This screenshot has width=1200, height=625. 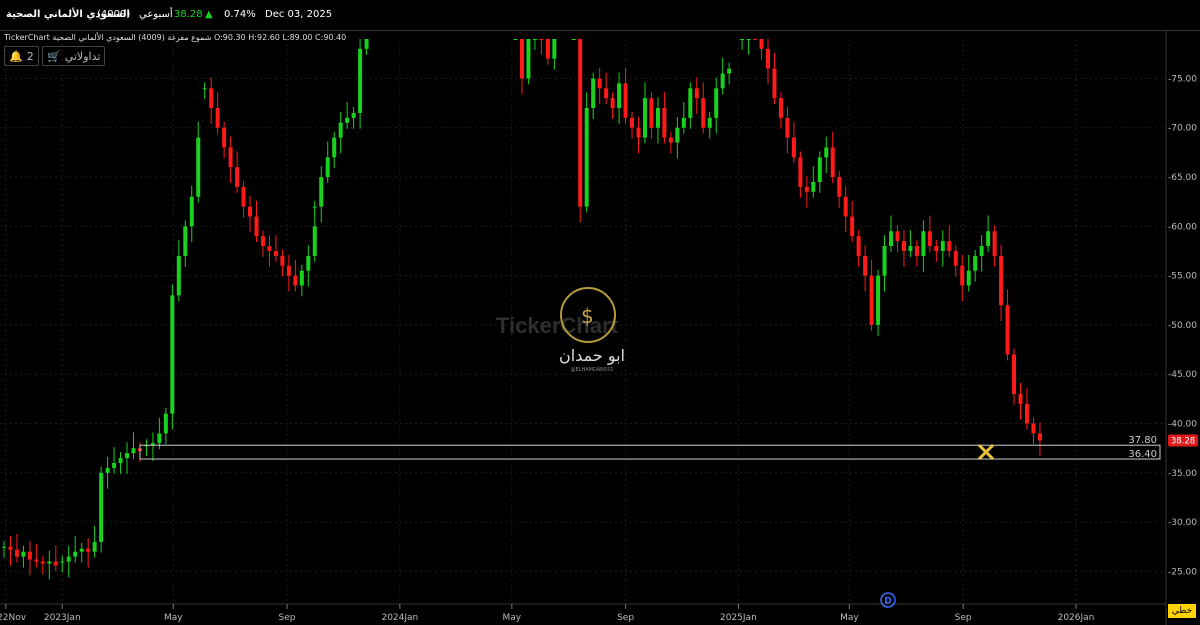 I want to click on y-tick-label: -70.00, so click(x=1182, y=129).